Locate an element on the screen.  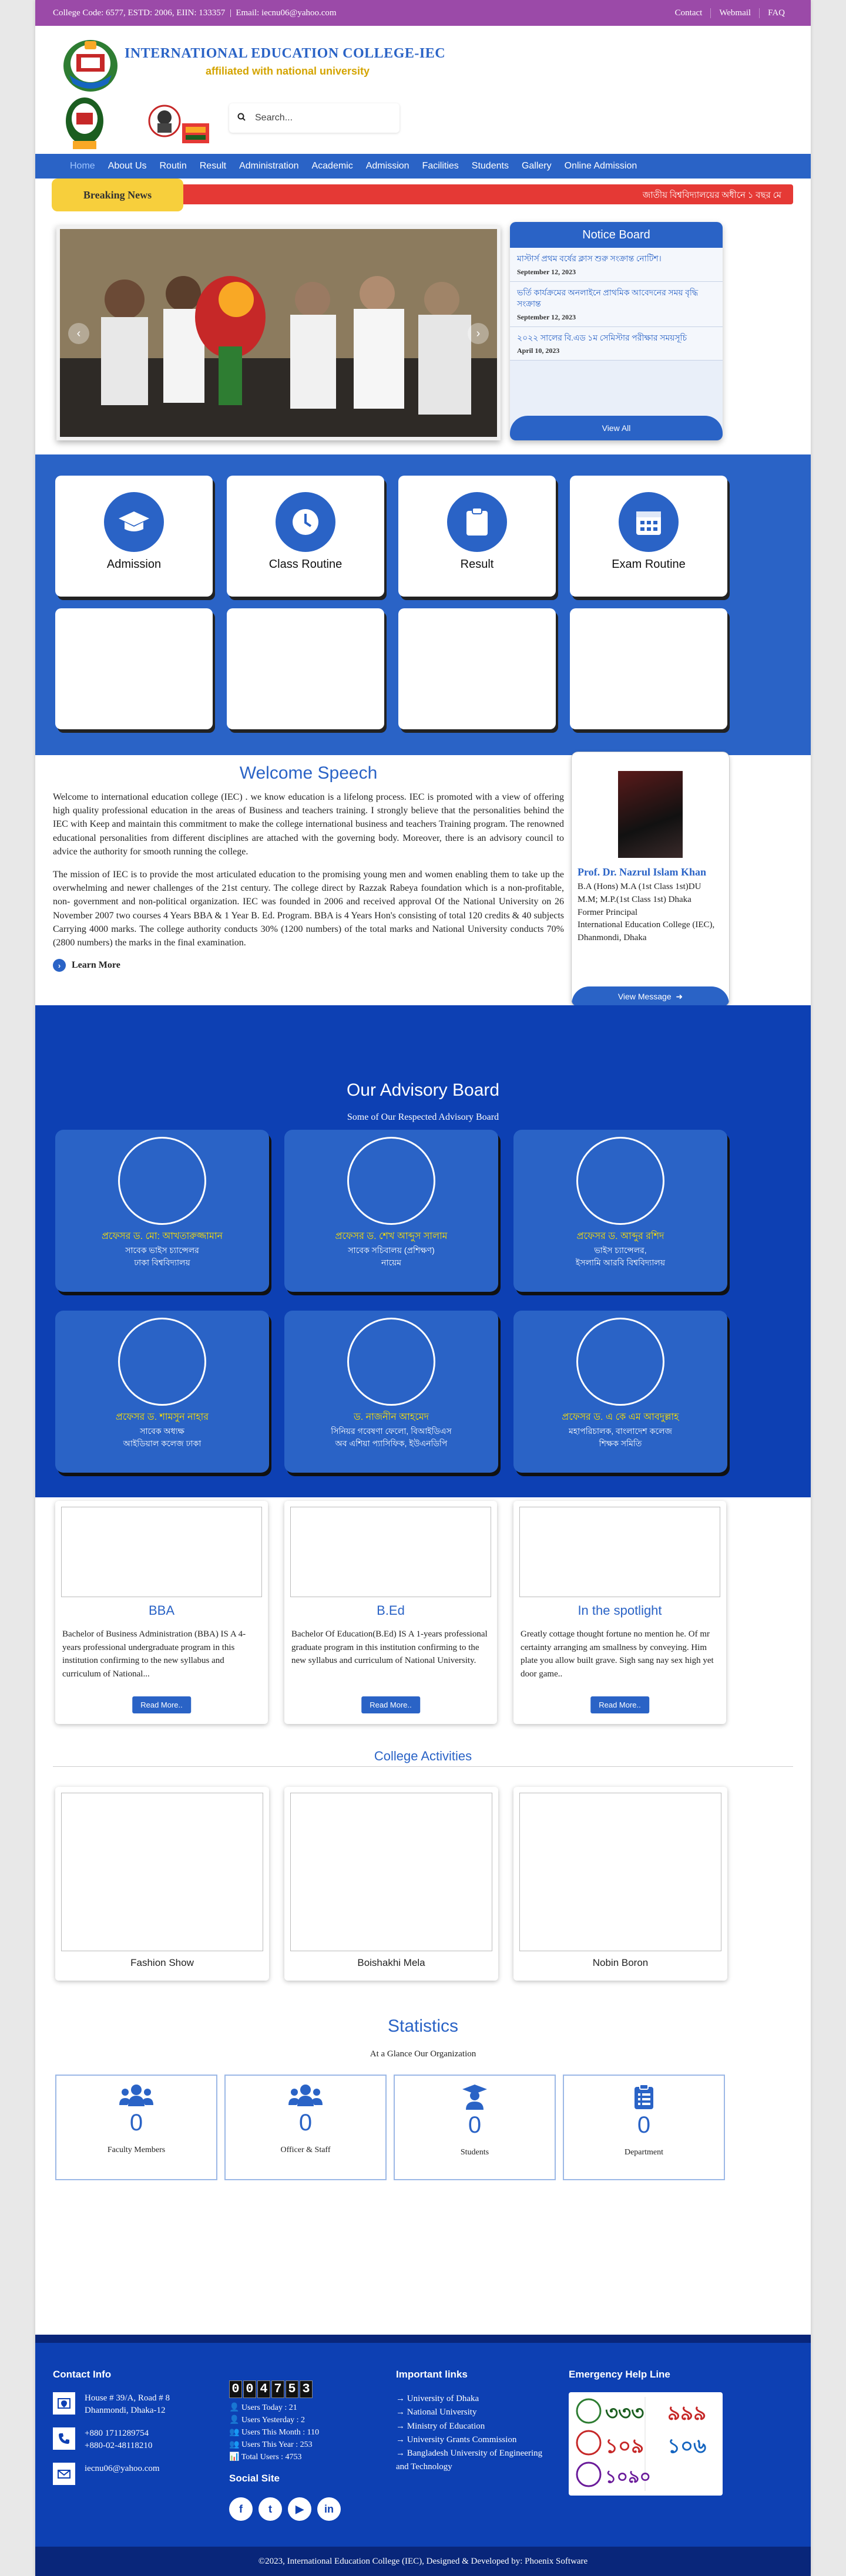
quick-link-class-routine: Class Routine is located at coordinates (305, 536).